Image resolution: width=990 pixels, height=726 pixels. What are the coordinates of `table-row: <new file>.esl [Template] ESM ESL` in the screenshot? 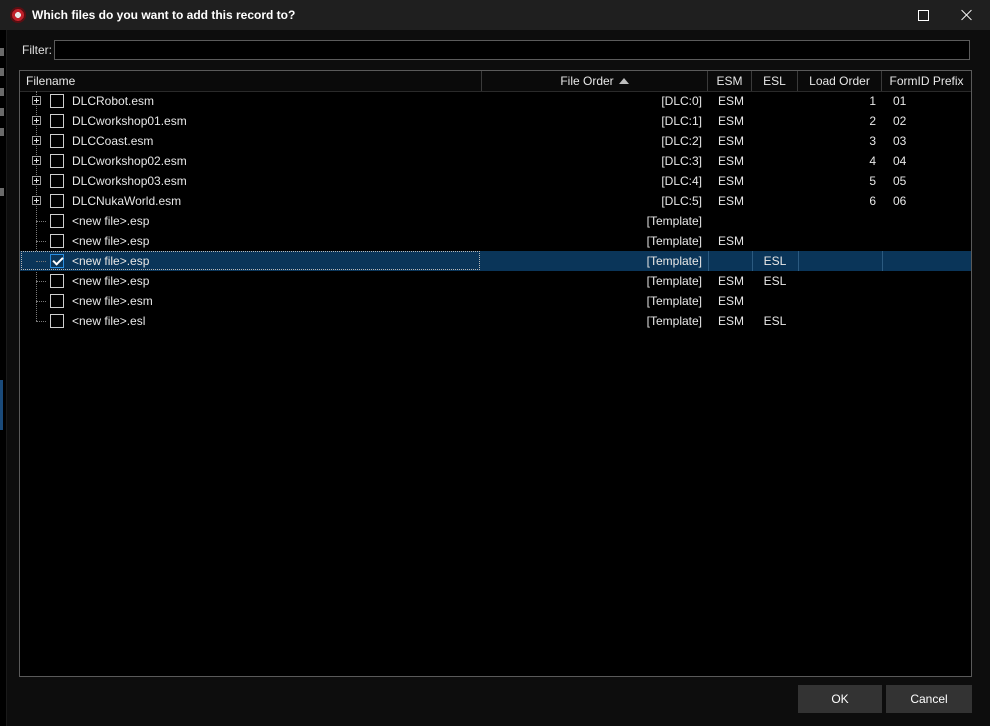 It's located at (495, 321).